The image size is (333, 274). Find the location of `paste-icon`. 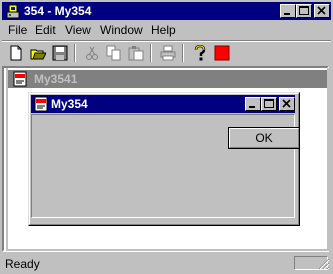

paste-icon is located at coordinates (136, 53).